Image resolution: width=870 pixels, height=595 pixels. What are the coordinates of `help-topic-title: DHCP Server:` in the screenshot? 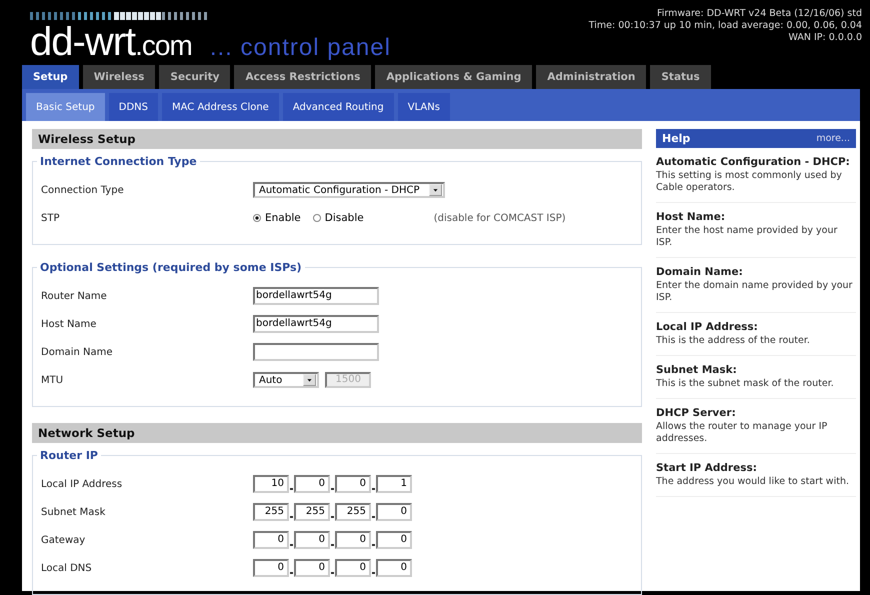 It's located at (696, 413).